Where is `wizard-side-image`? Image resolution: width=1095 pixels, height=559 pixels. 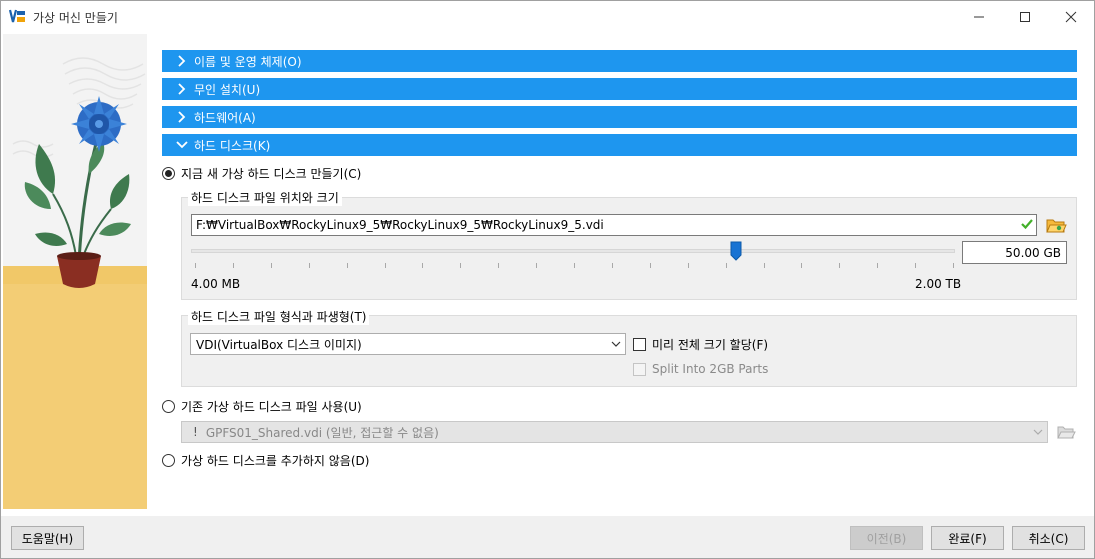
wizard-side-image is located at coordinates (75, 271).